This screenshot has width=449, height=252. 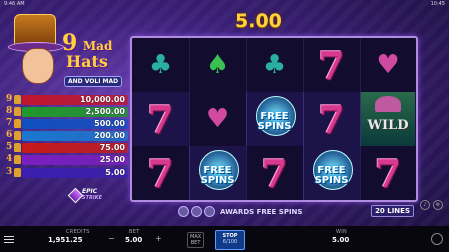 I want to click on pay-value: 2,500.00, so click(x=105, y=112).